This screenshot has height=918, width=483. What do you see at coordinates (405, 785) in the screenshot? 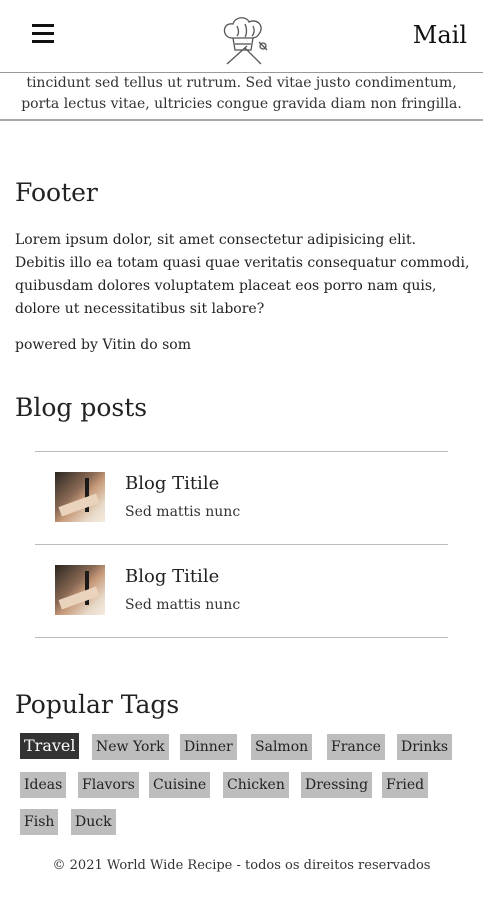
I see `tag-fried: Fried` at bounding box center [405, 785].